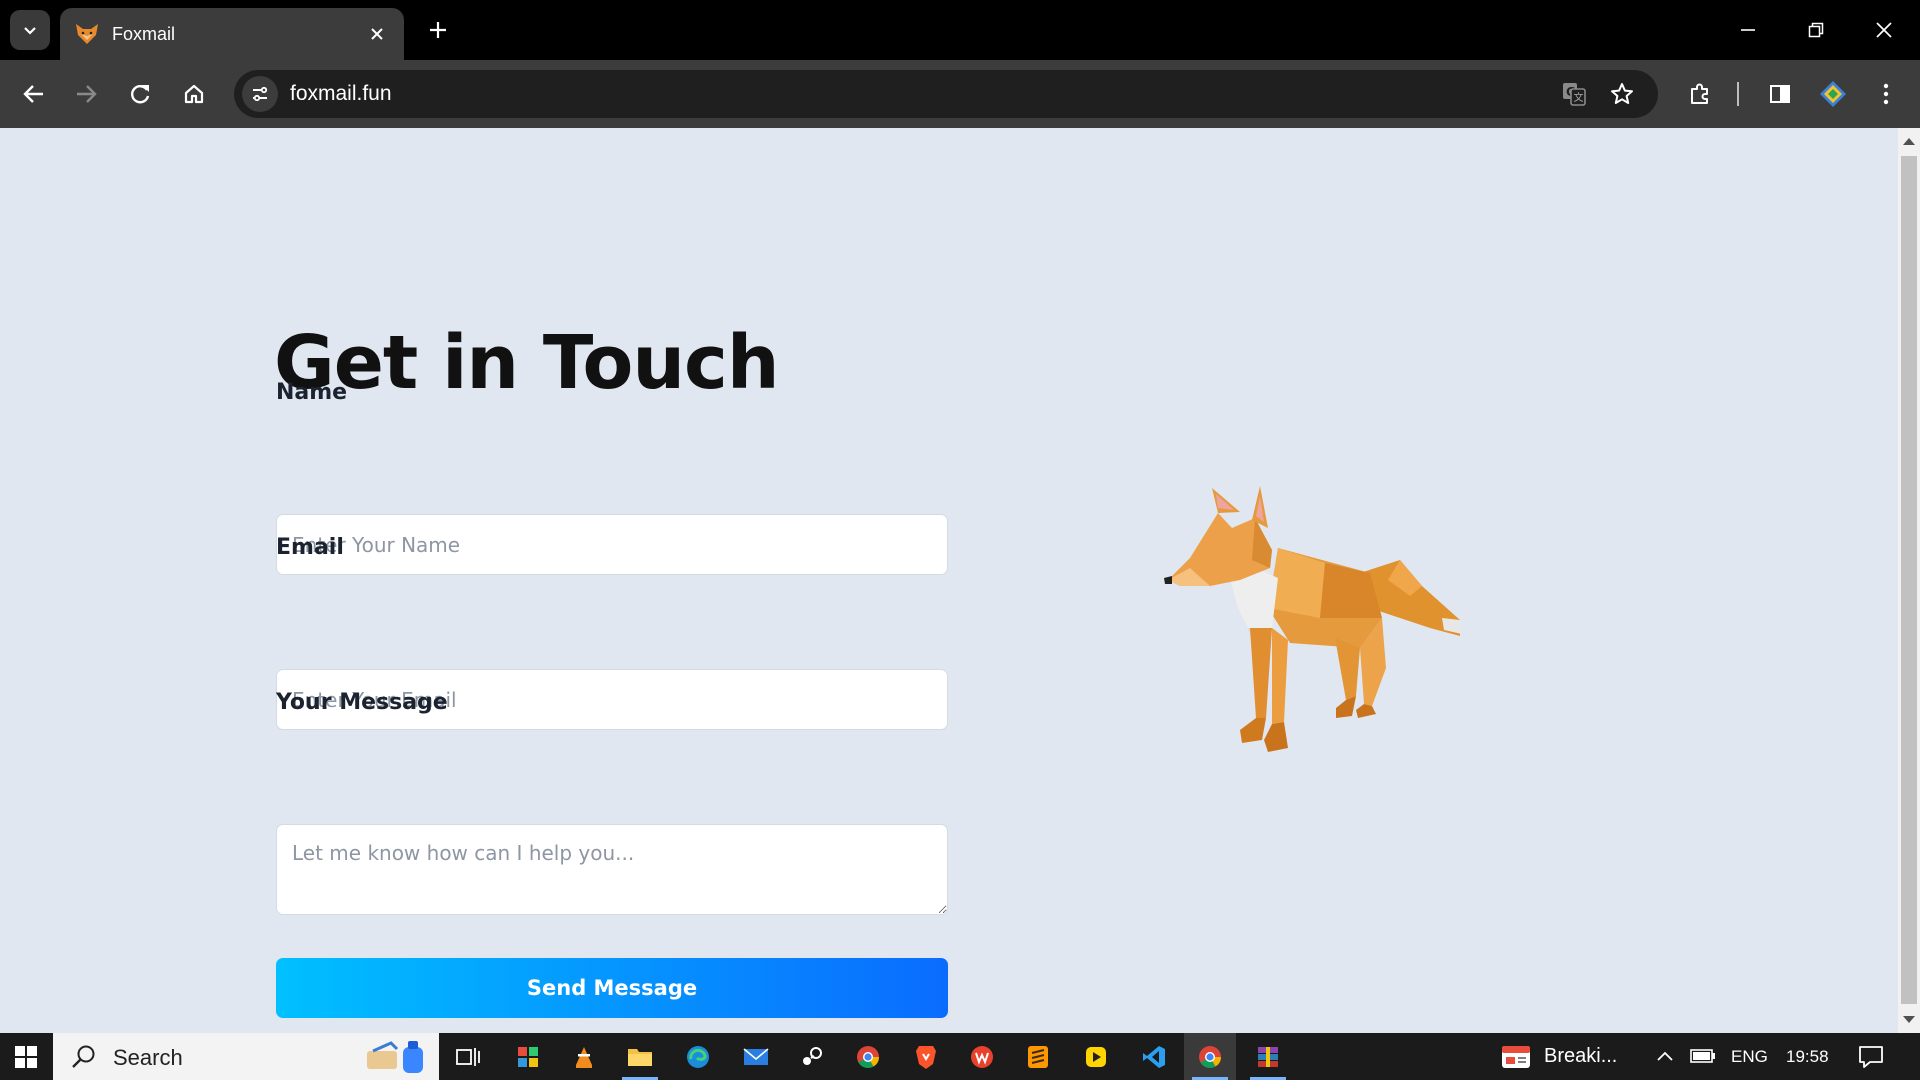  I want to click on windows-logo-icon, so click(26, 1056).